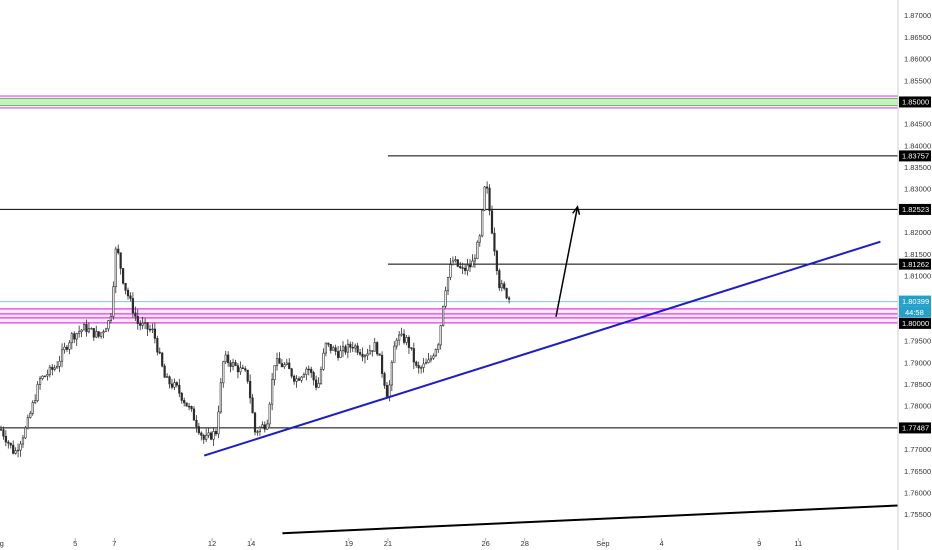 The width and height of the screenshot is (932, 550). I want to click on y-tick-label: 1.78500, so click(917, 384).